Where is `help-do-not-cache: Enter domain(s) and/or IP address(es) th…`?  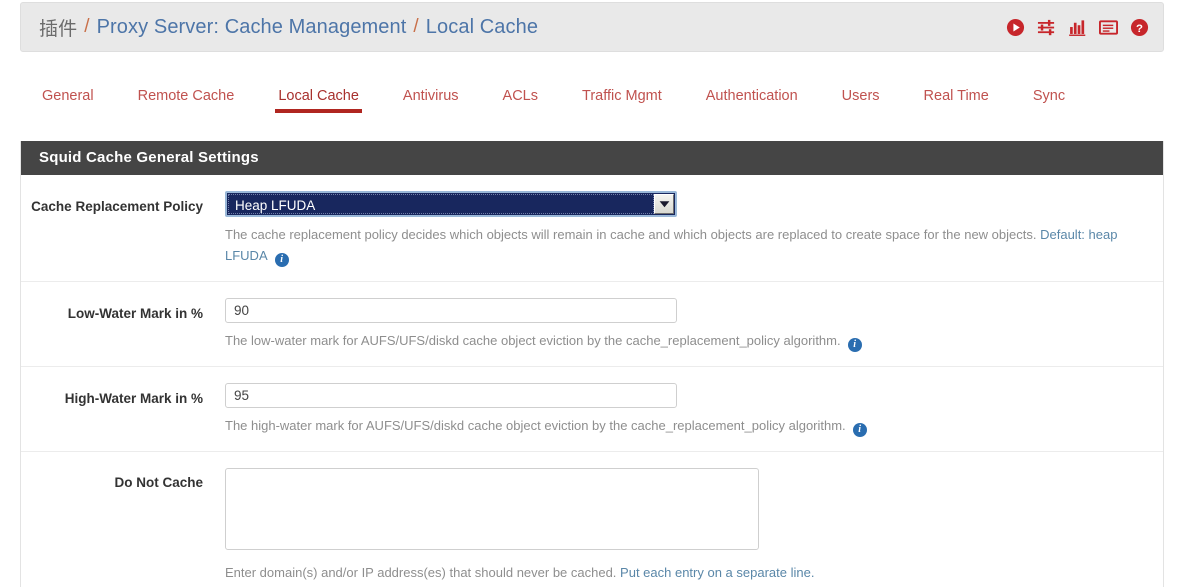
help-do-not-cache: Enter domain(s) and/or IP address(es) th… is located at coordinates (685, 572).